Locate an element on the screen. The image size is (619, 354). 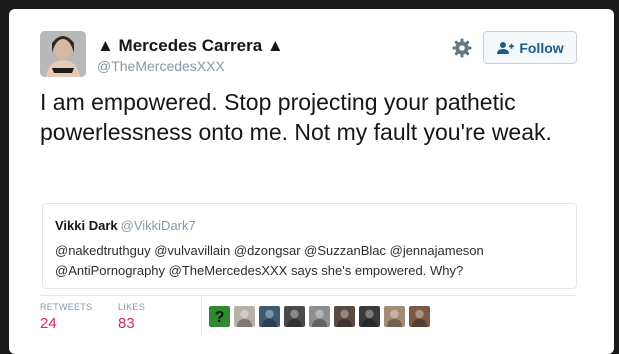
author-avatar is located at coordinates (63, 54).